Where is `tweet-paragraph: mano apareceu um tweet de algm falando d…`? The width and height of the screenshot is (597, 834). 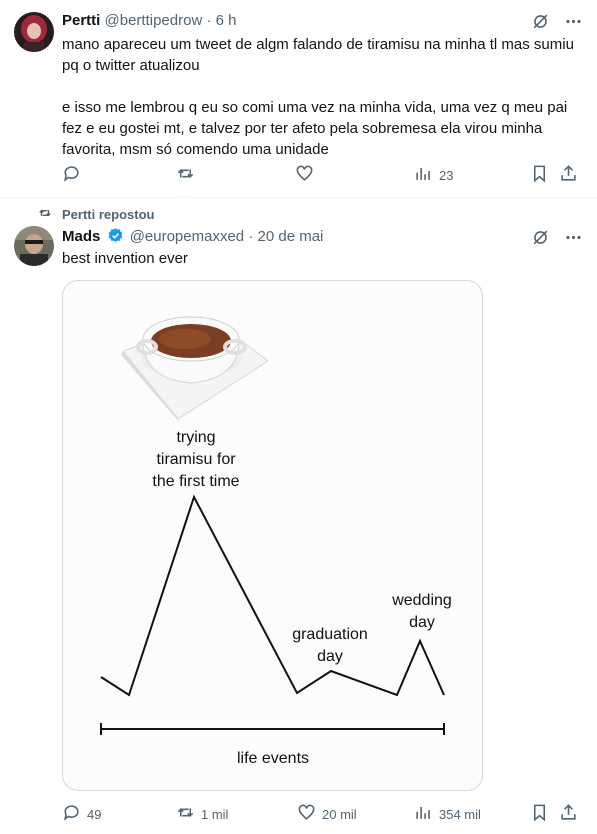 tweet-paragraph: mano apareceu um tweet de algm falando d… is located at coordinates (318, 55).